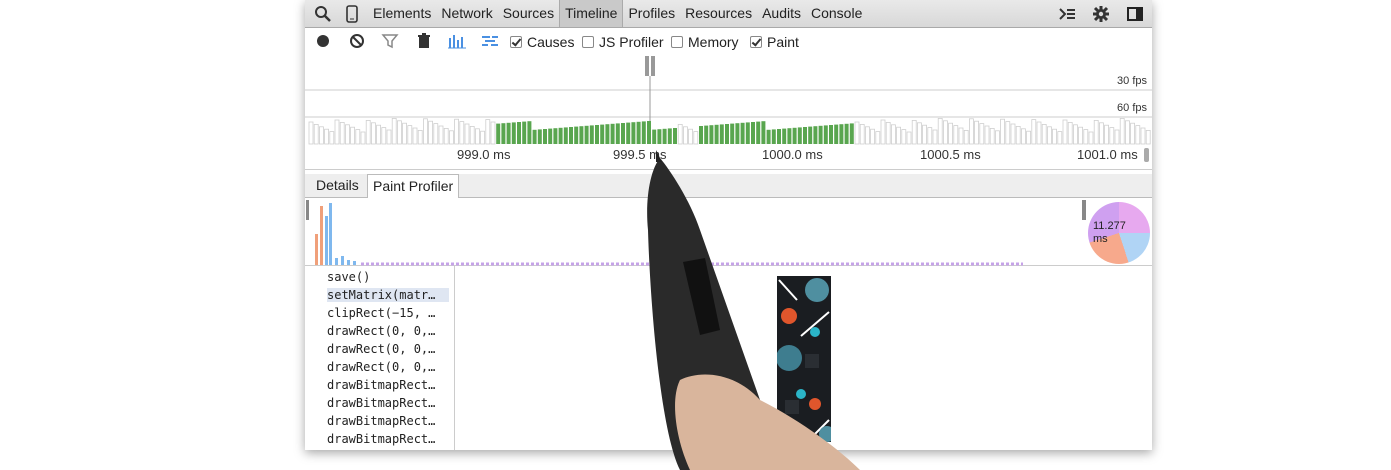 This screenshot has height=470, width=1391. I want to click on tab-console: Console, so click(836, 13).